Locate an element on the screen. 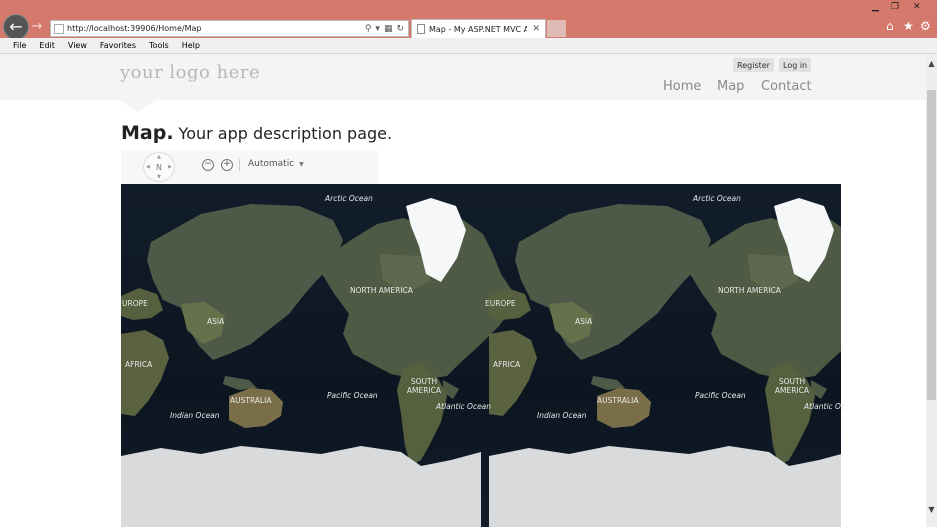 The image size is (937, 527). arrow-left-icon: ← is located at coordinates (16, 26).